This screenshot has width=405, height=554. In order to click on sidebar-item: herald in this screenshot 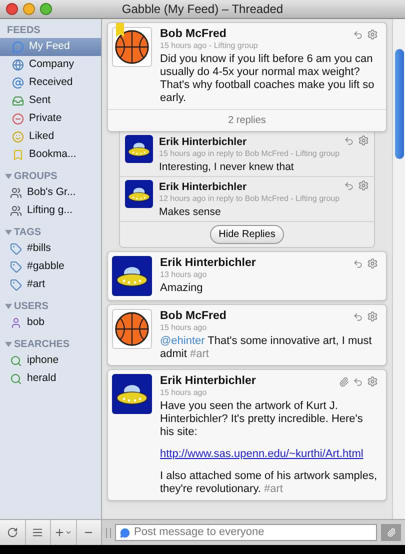, I will do `click(50, 379)`.